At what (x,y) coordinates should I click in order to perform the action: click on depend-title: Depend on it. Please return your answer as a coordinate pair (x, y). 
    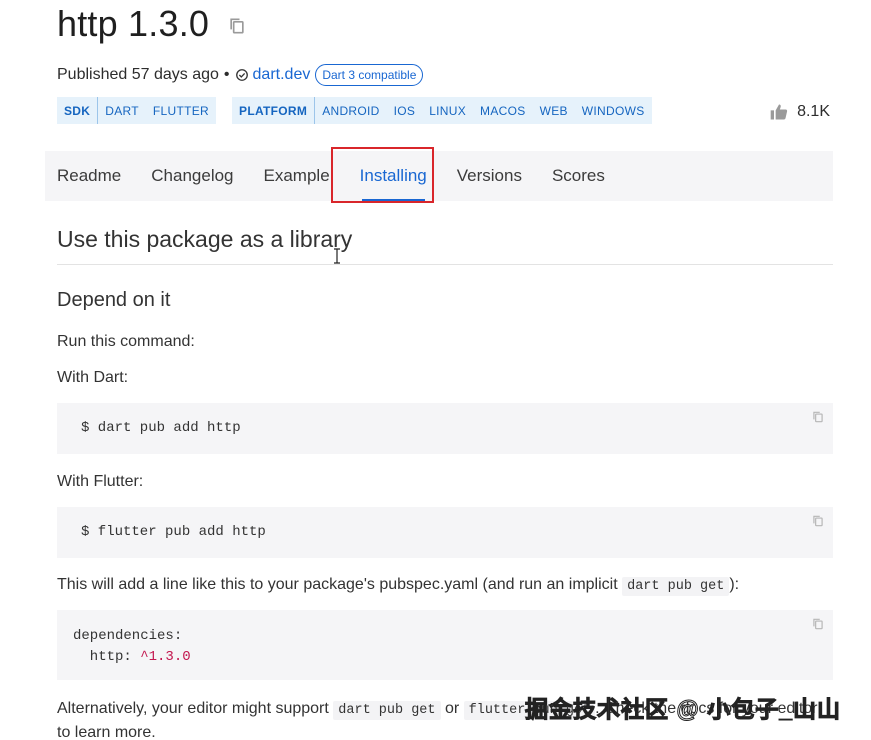
    Looking at the image, I should click on (114, 300).